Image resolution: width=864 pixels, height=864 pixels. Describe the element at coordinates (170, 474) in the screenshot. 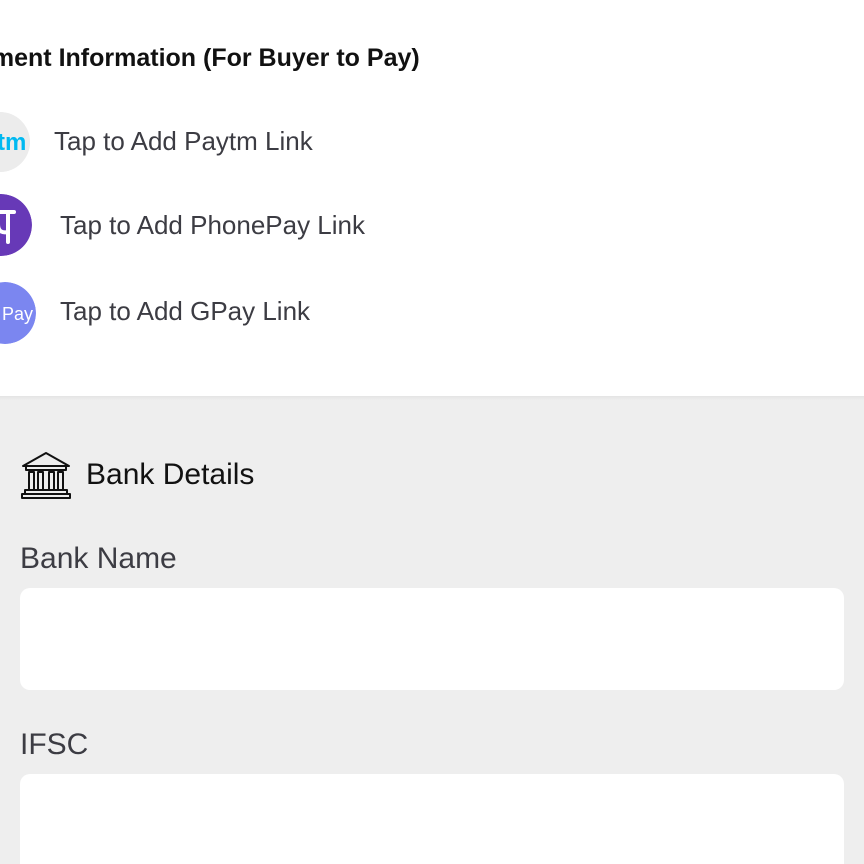

I see `bank-details-title: Bank Details` at that location.